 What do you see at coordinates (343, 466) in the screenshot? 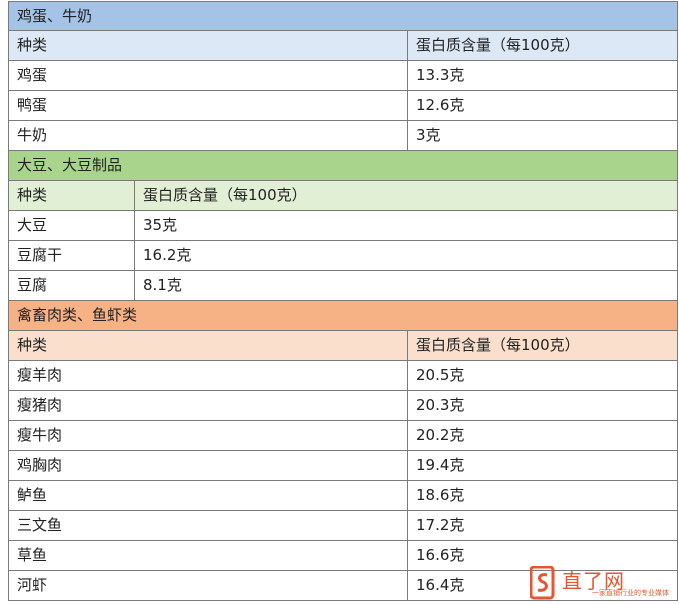
I see `table-row: 鸡胸肉 19.4克` at bounding box center [343, 466].